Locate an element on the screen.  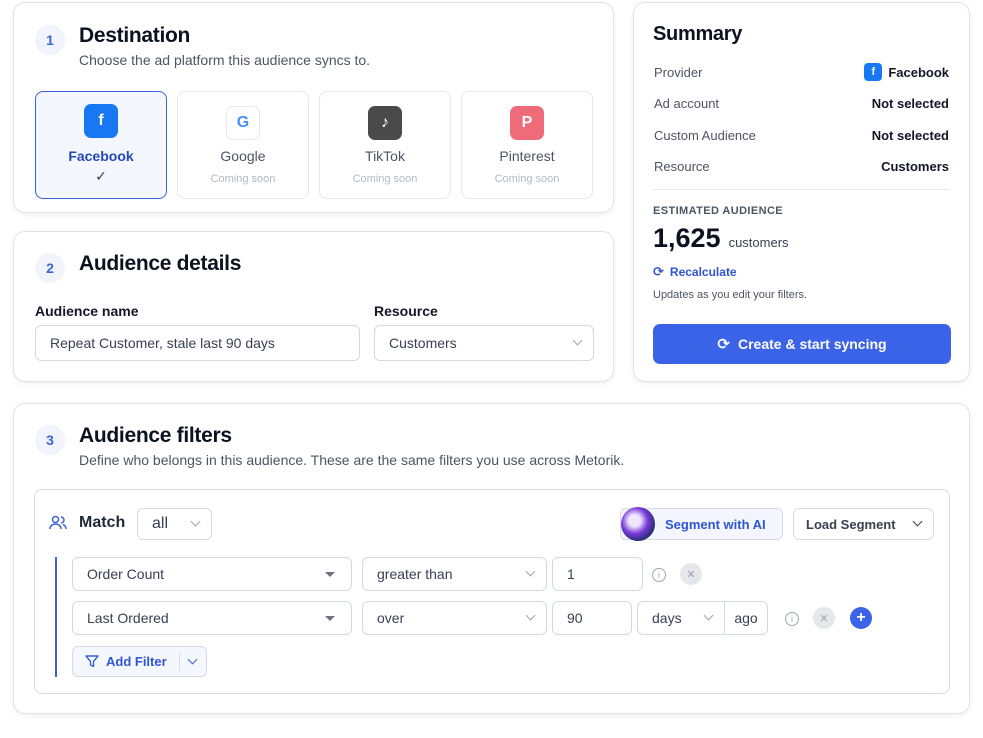
filter-operator-select: over is located at coordinates (454, 618).